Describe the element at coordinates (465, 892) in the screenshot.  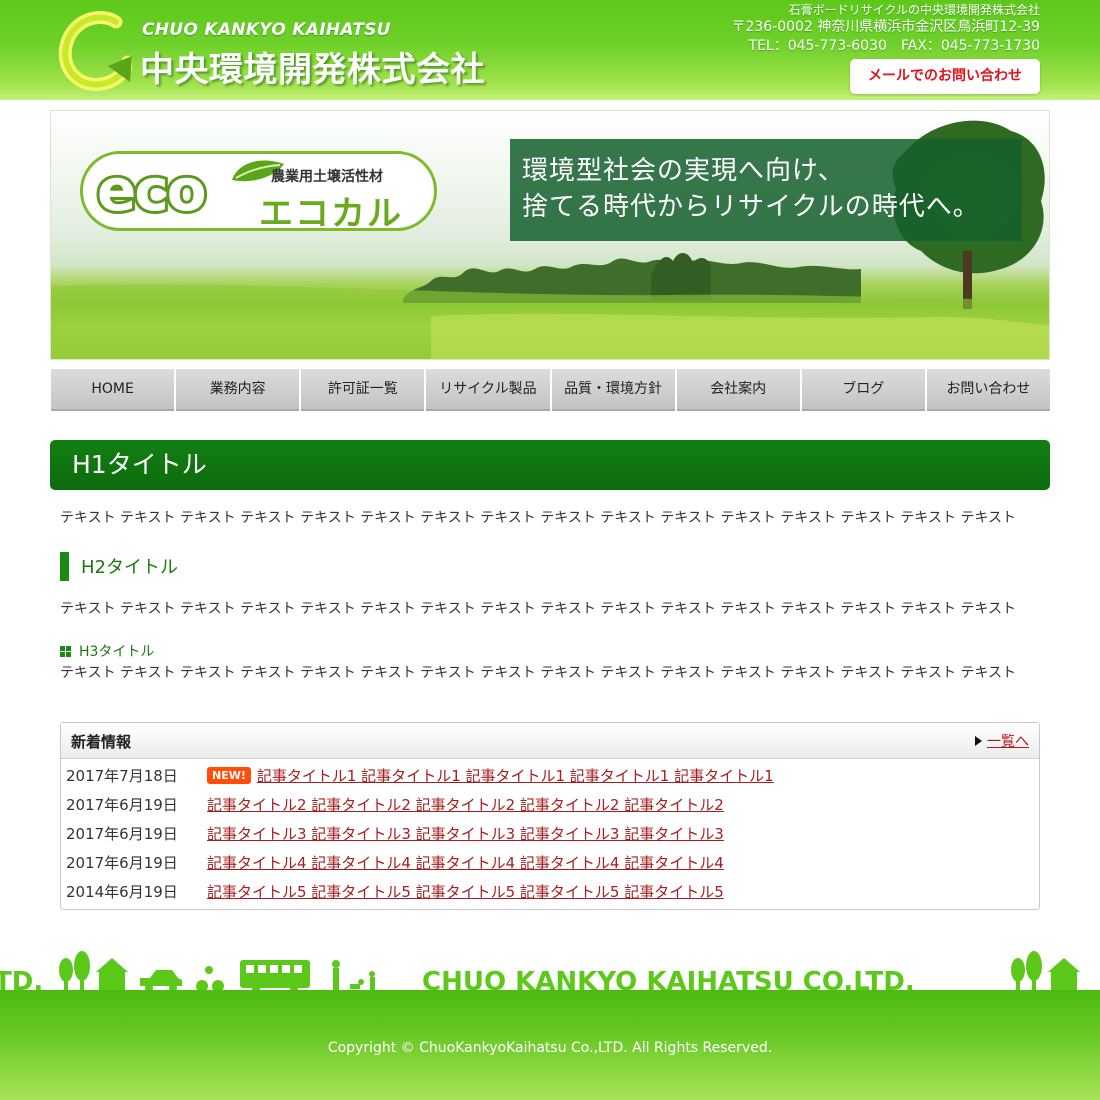
I see `news-link: 記事タイトル5 記事タイトル5 記事タイトル5 記事タイトル5 記事タイトル5` at that location.